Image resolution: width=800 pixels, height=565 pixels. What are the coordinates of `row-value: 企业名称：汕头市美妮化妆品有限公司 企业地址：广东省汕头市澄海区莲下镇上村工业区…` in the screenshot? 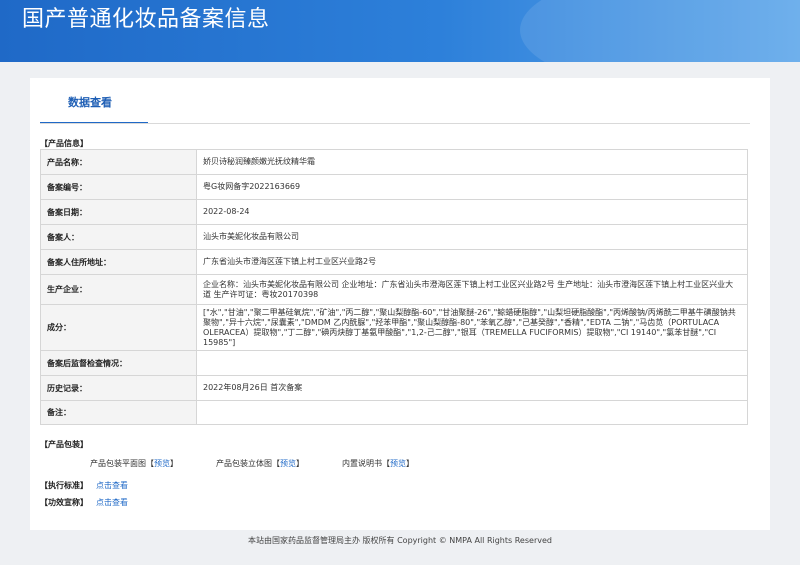 It's located at (472, 289).